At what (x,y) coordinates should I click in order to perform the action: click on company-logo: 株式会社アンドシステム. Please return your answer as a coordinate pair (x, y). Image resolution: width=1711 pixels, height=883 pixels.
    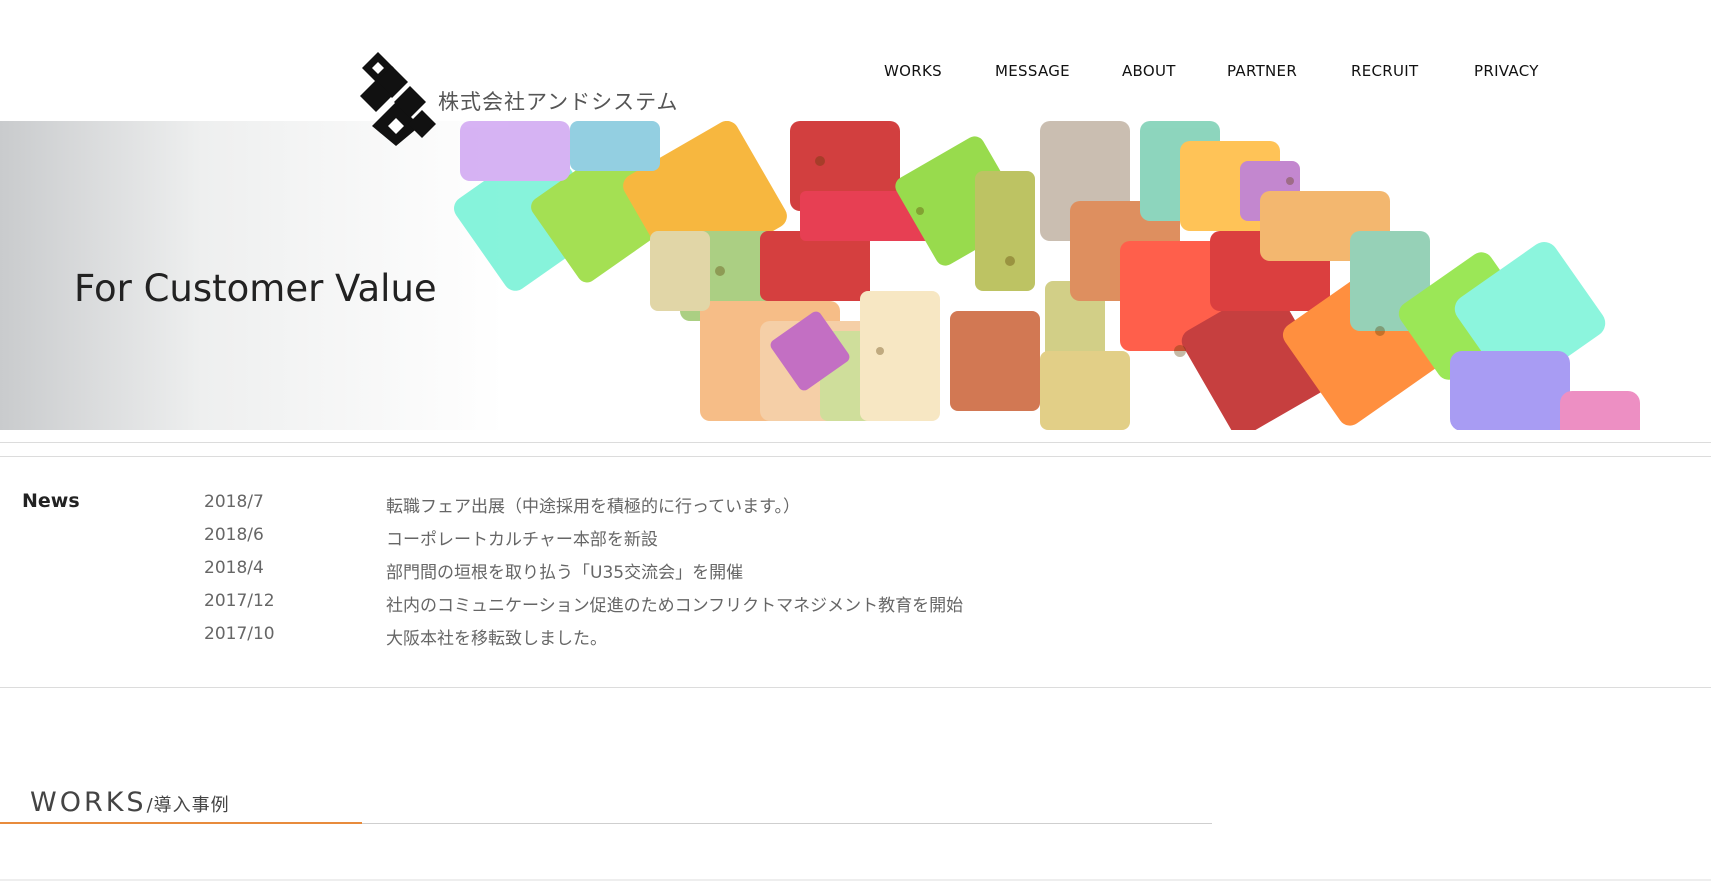
    Looking at the image, I should click on (517, 98).